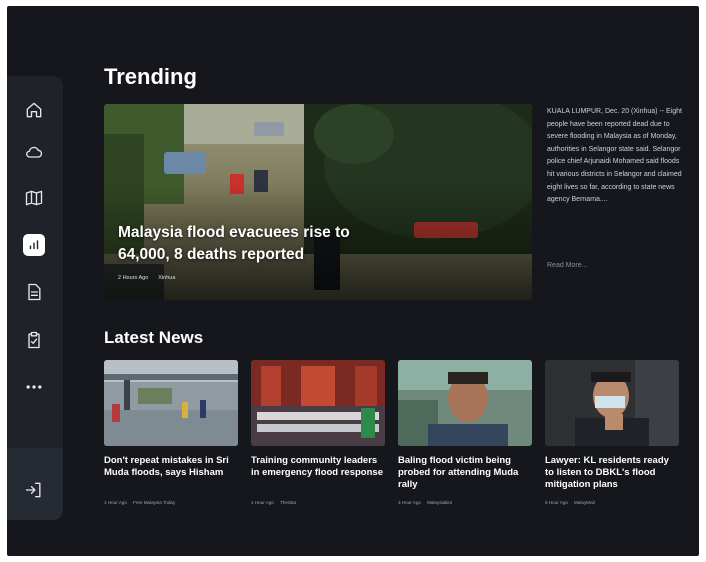 Image resolution: width=706 pixels, height=562 pixels. What do you see at coordinates (556, 502) in the screenshot?
I see `news-time: 5 Hour Ago` at bounding box center [556, 502].